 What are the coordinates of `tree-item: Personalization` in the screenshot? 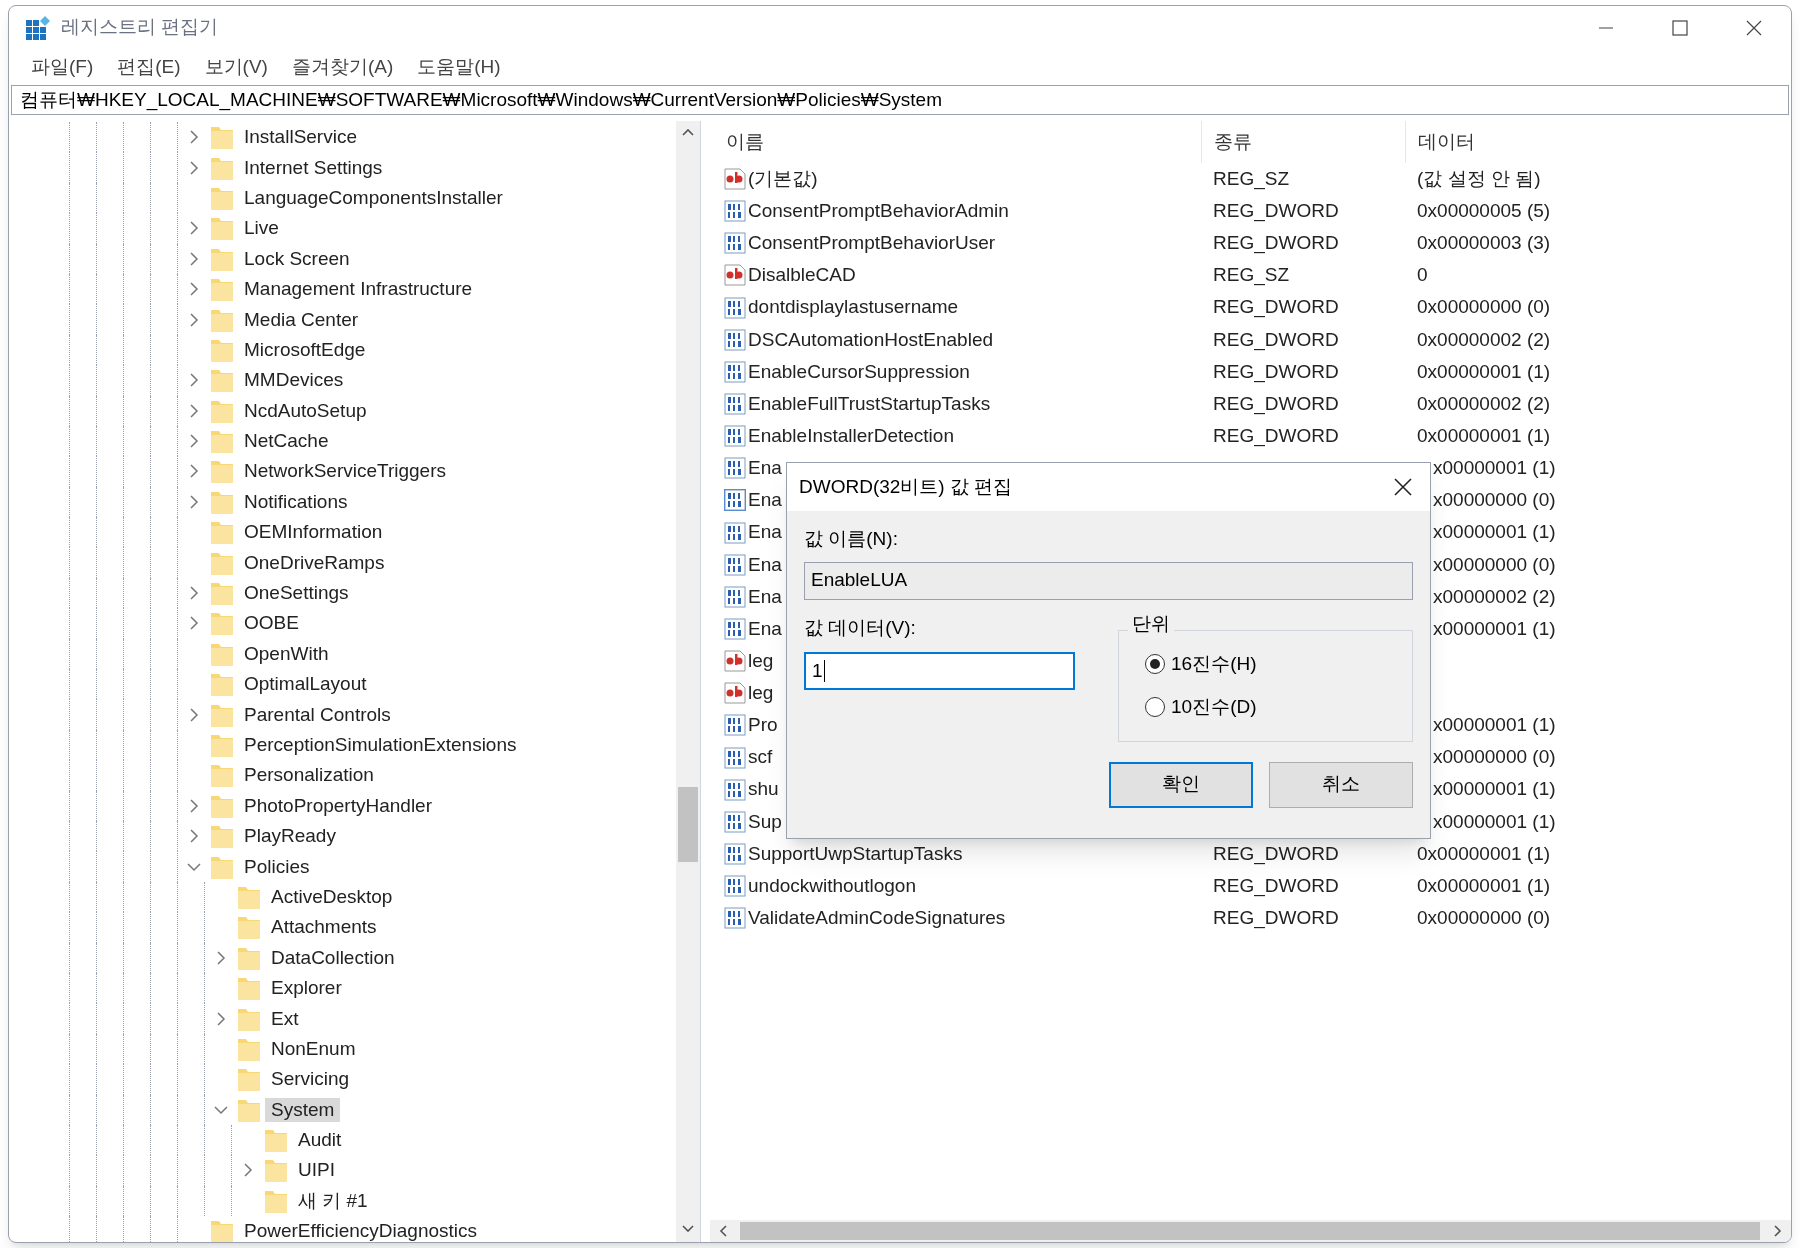 It's located at (309, 775).